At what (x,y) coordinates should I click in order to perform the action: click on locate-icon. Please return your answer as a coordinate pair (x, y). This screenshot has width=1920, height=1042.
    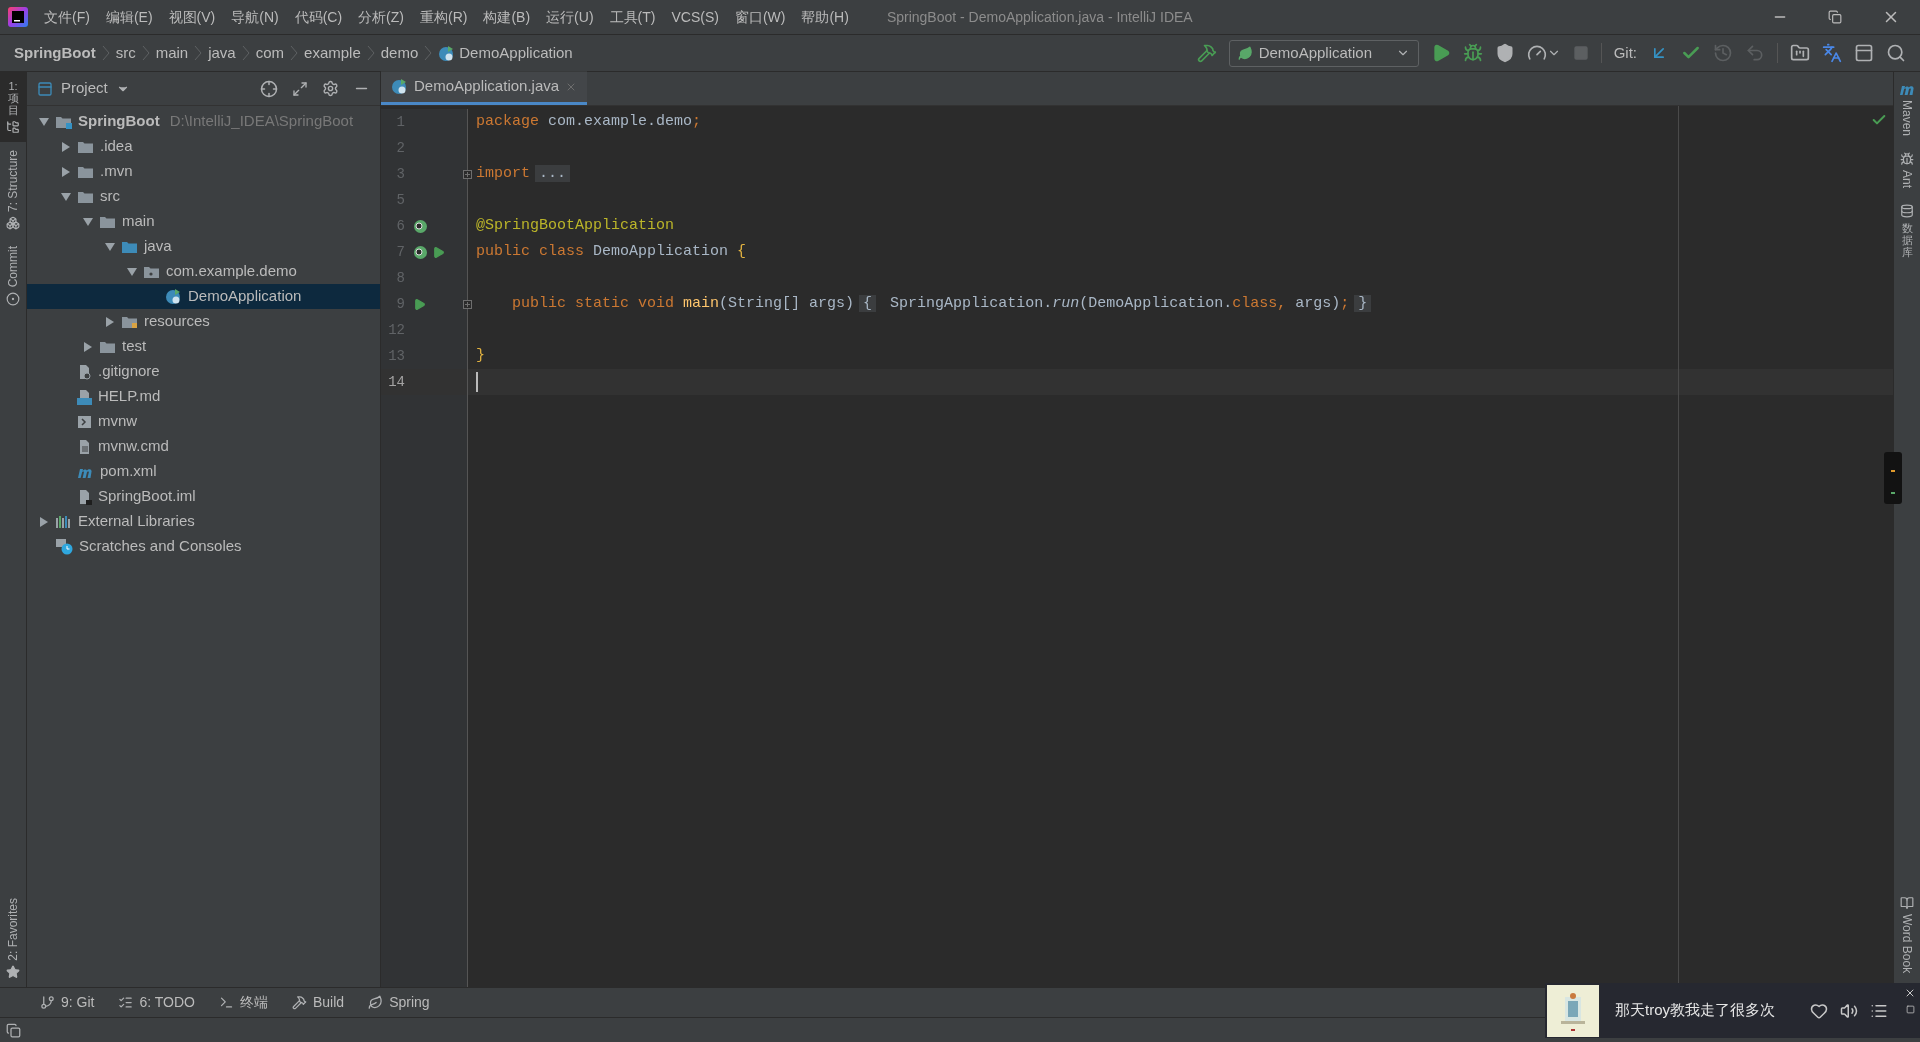
    Looking at the image, I should click on (269, 88).